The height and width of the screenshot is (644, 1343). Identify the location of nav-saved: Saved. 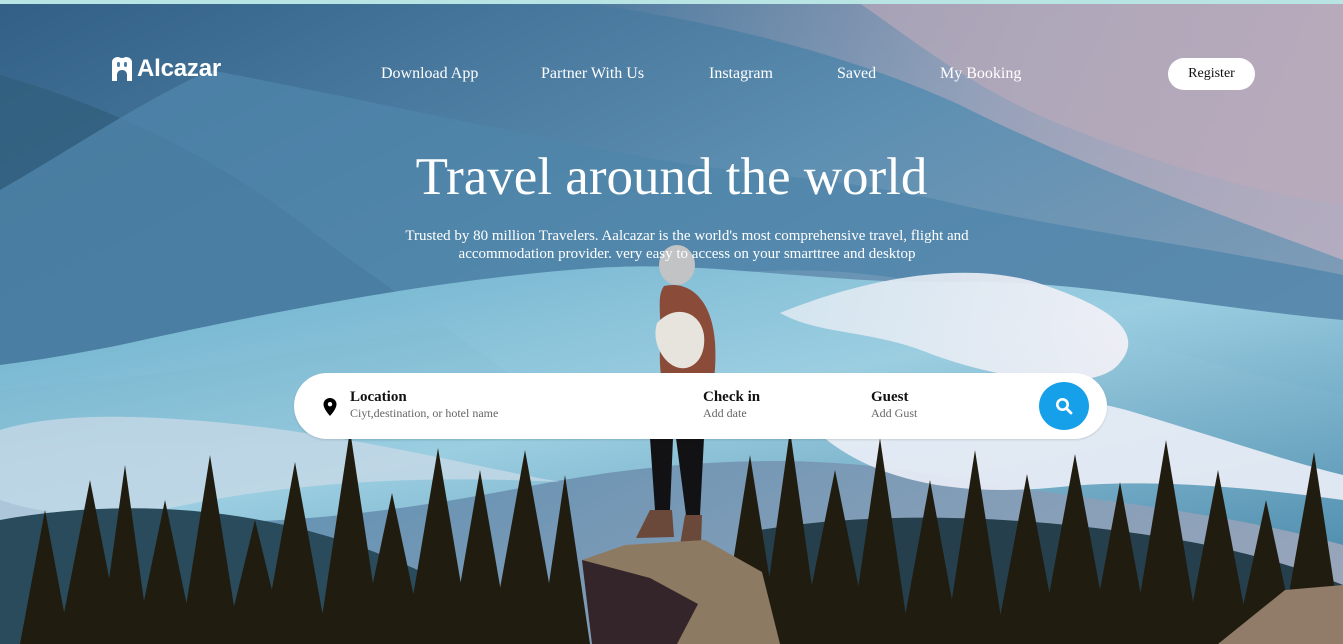
(856, 74).